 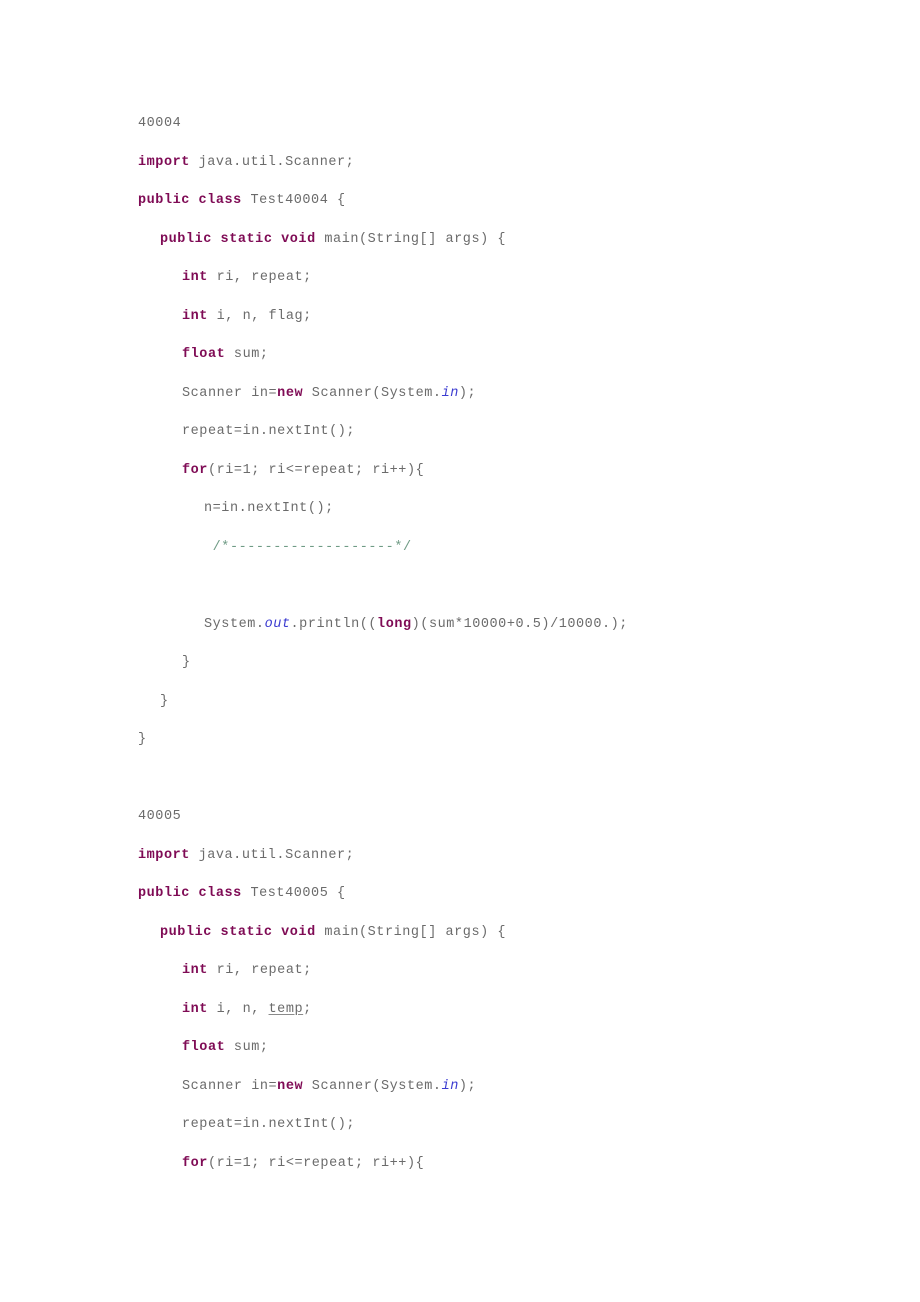 I want to click on code-line: public class Test40005 {, so click(x=460, y=894).